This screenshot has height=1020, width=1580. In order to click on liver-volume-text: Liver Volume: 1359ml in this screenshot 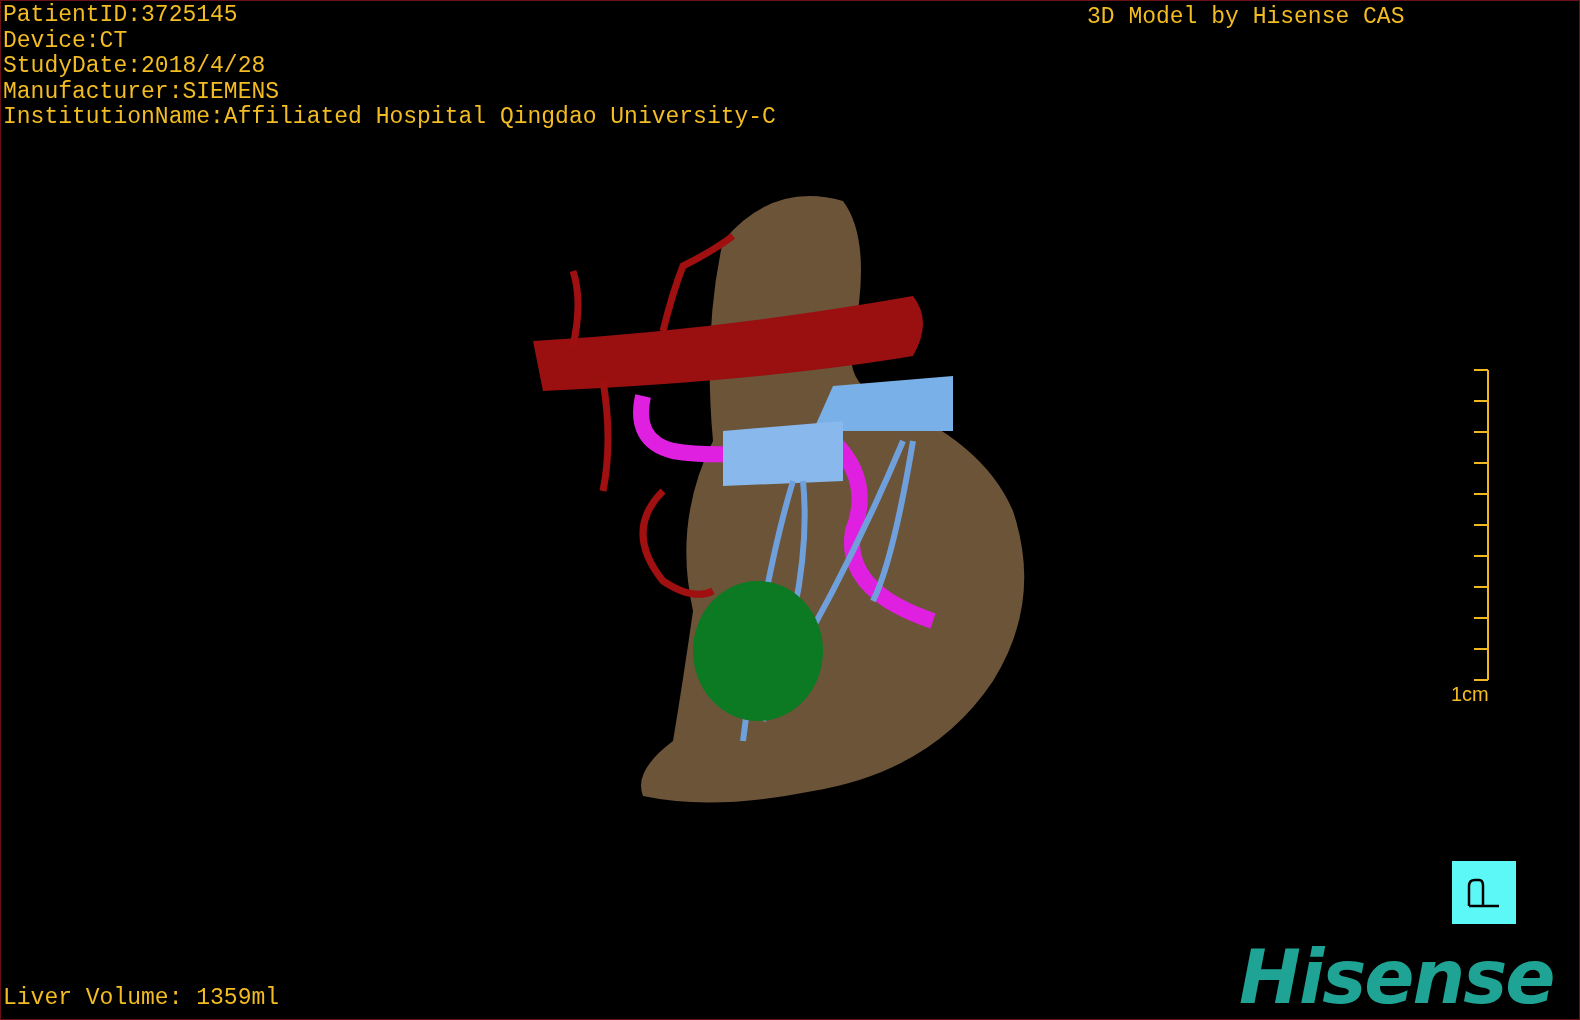, I will do `click(141, 998)`.